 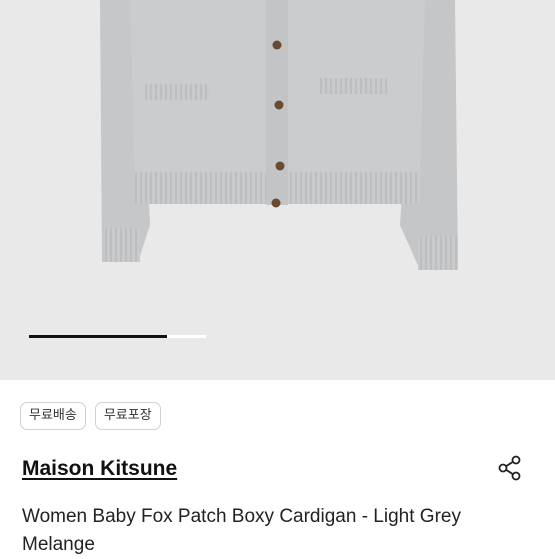 What do you see at coordinates (438, 253) in the screenshot?
I see `right-cuff` at bounding box center [438, 253].